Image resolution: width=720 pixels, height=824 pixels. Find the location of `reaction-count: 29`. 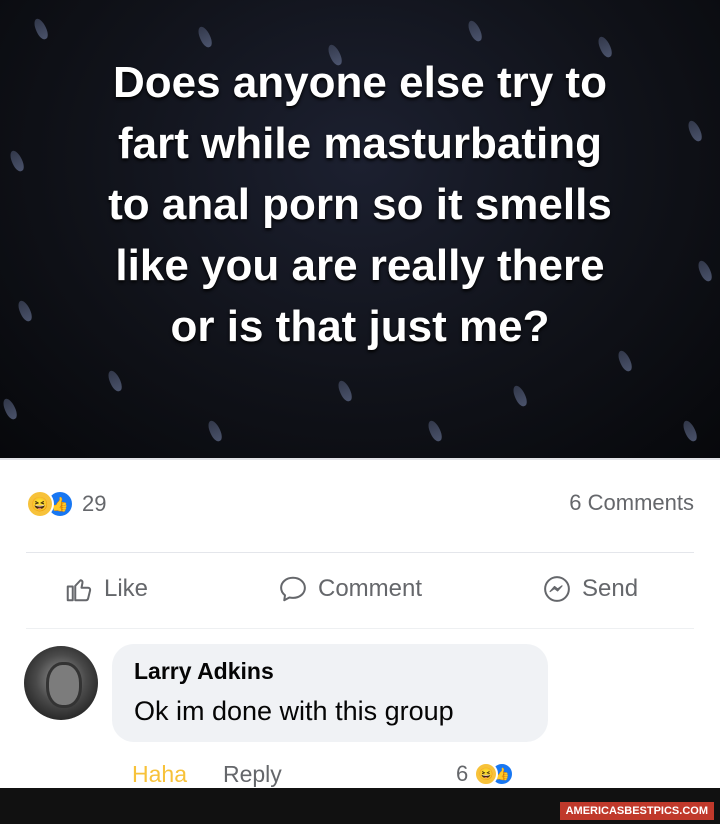

reaction-count: 29 is located at coordinates (94, 503).